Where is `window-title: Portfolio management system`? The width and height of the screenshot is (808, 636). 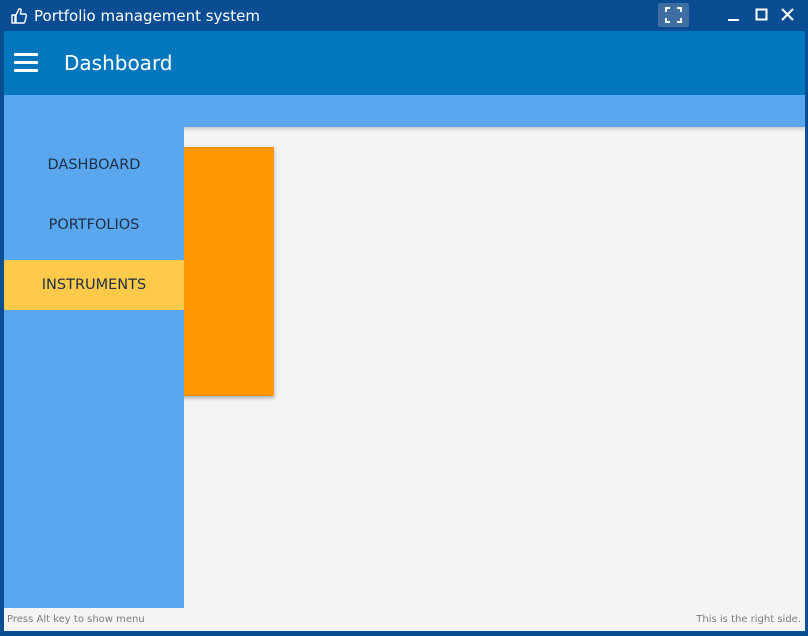 window-title: Portfolio management system is located at coordinates (147, 16).